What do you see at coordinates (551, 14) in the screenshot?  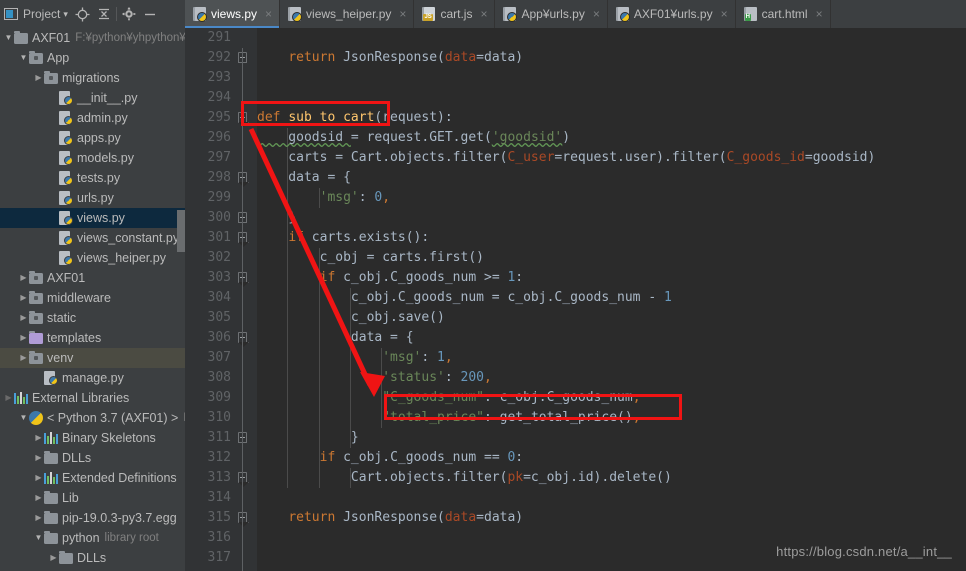 I see `editor-tab-app-urls-py: App¥urls.py ×` at bounding box center [551, 14].